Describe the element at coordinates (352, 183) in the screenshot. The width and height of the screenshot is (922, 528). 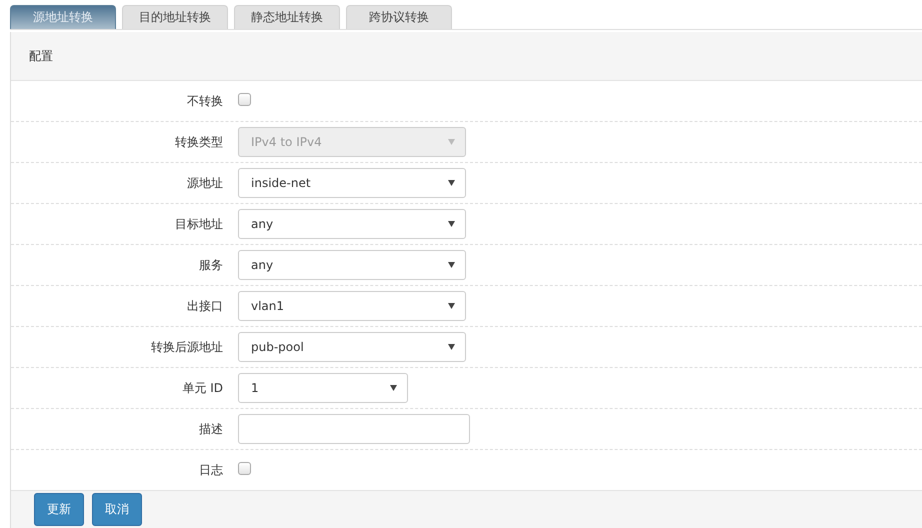
I see `dropdown: inside-net` at that location.